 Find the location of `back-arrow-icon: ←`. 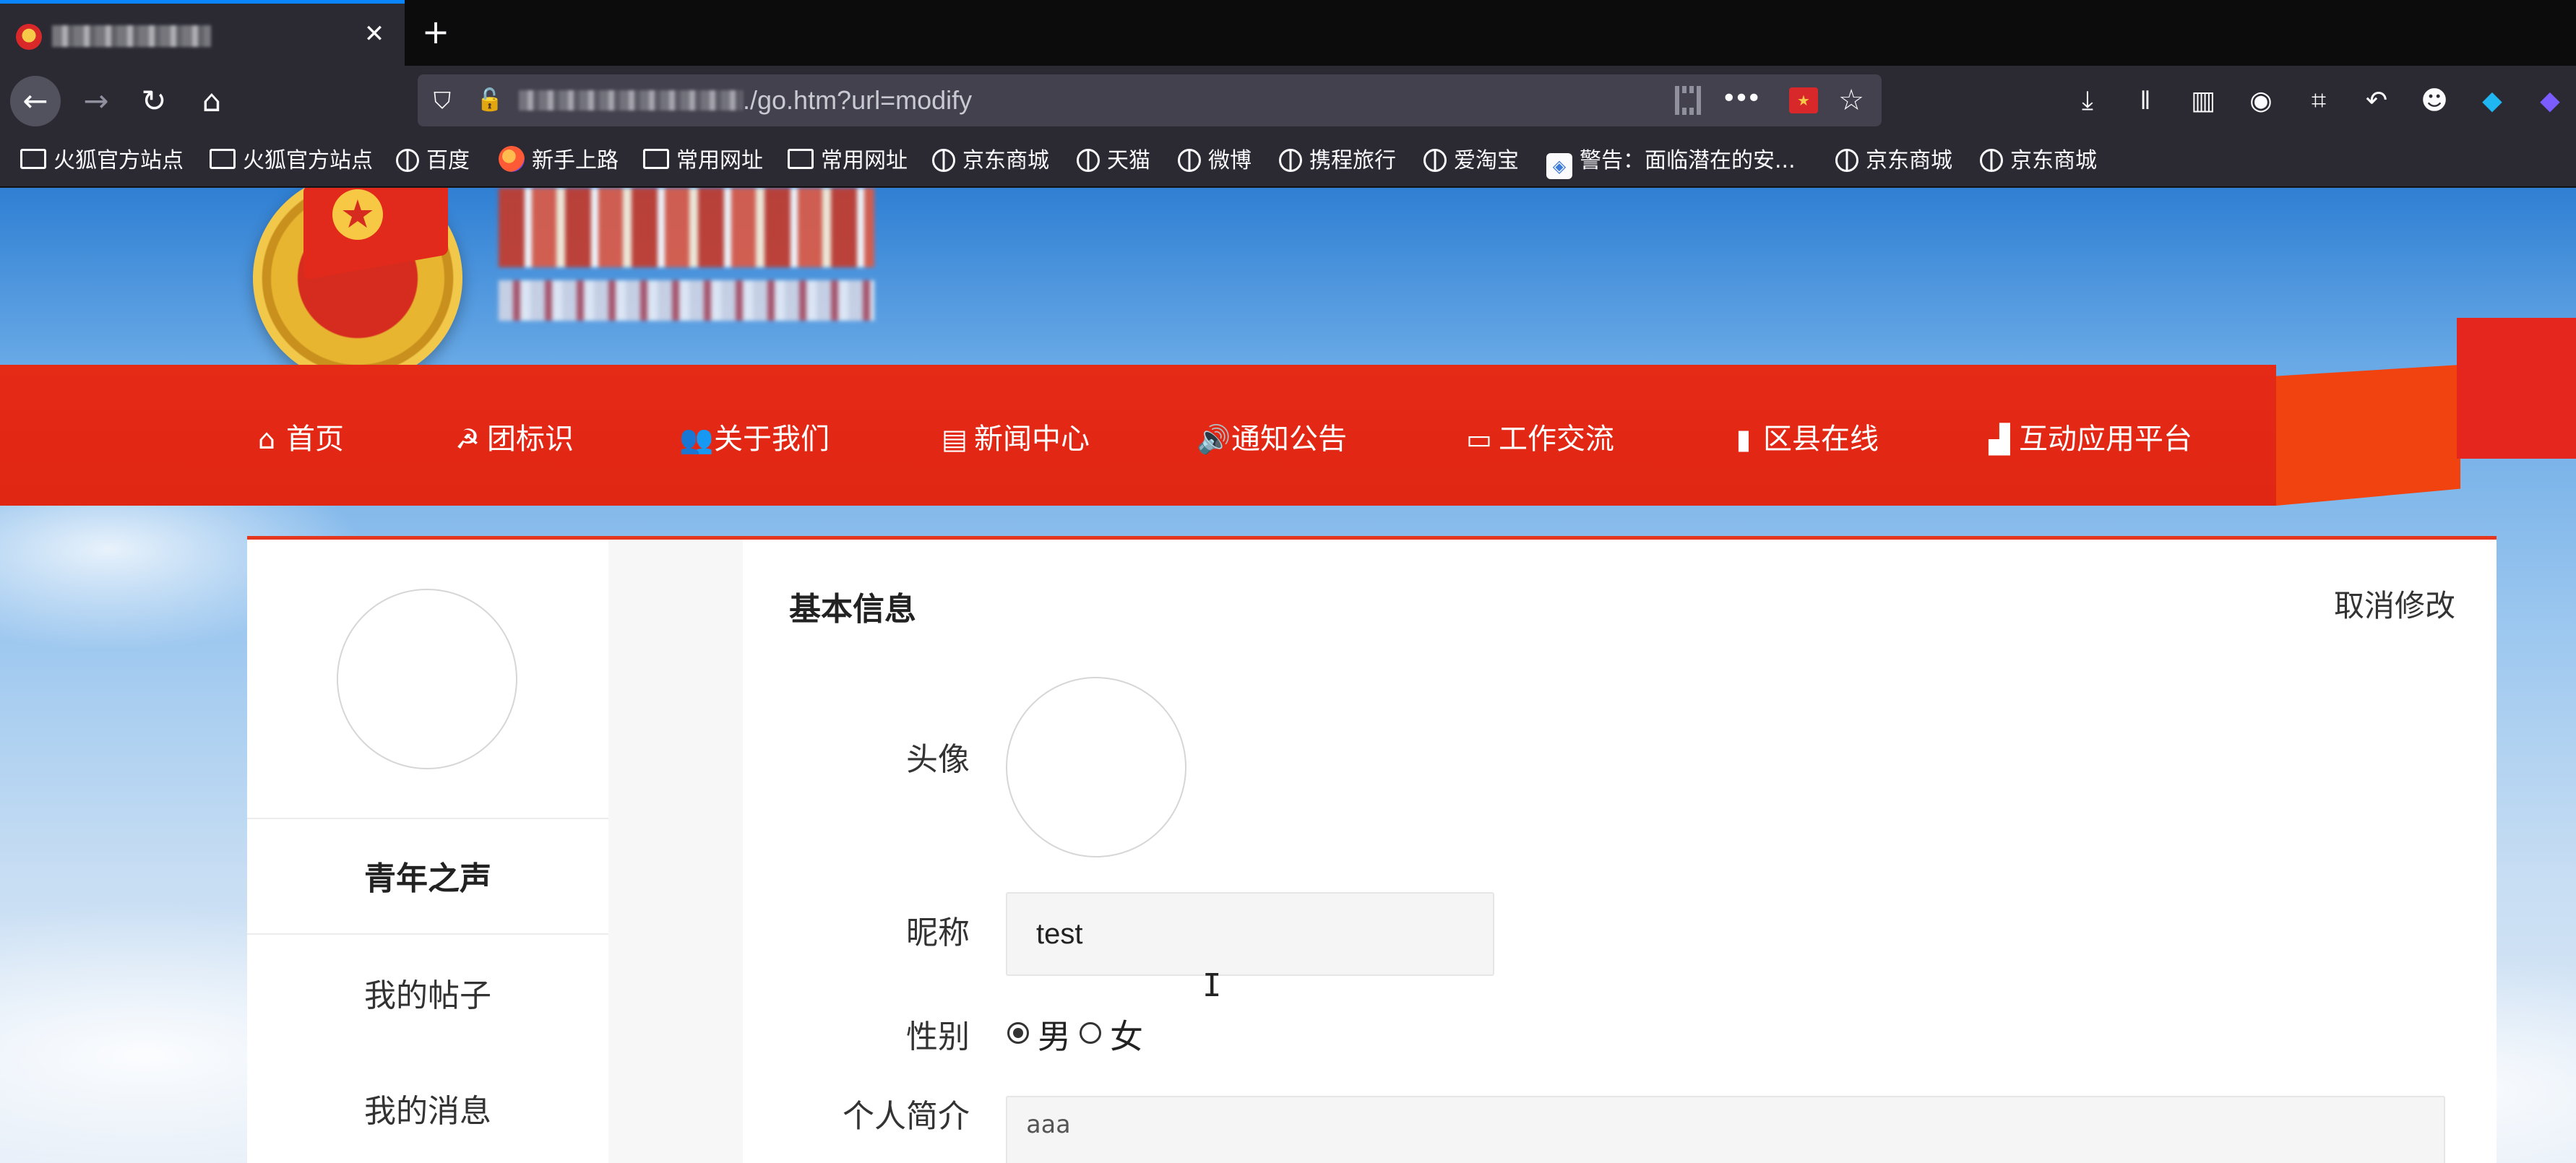

back-arrow-icon: ← is located at coordinates (35, 101).